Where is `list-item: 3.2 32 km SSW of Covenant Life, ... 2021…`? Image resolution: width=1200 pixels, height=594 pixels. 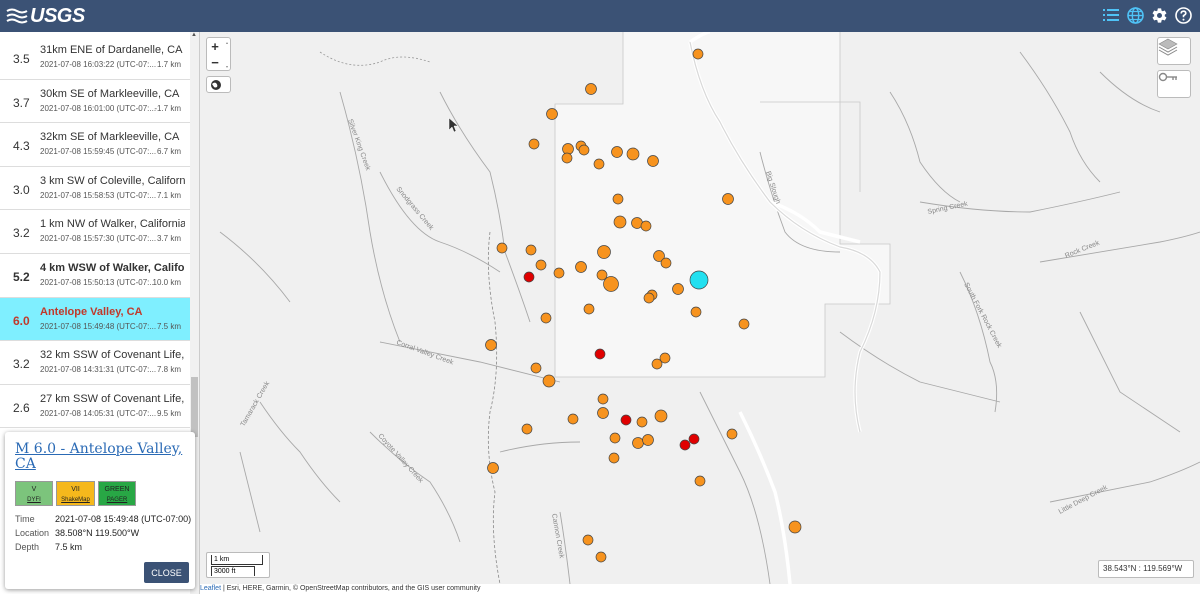
list-item: 3.2 32 km SSW of Covenant Life, ... 2021… is located at coordinates (95, 363).